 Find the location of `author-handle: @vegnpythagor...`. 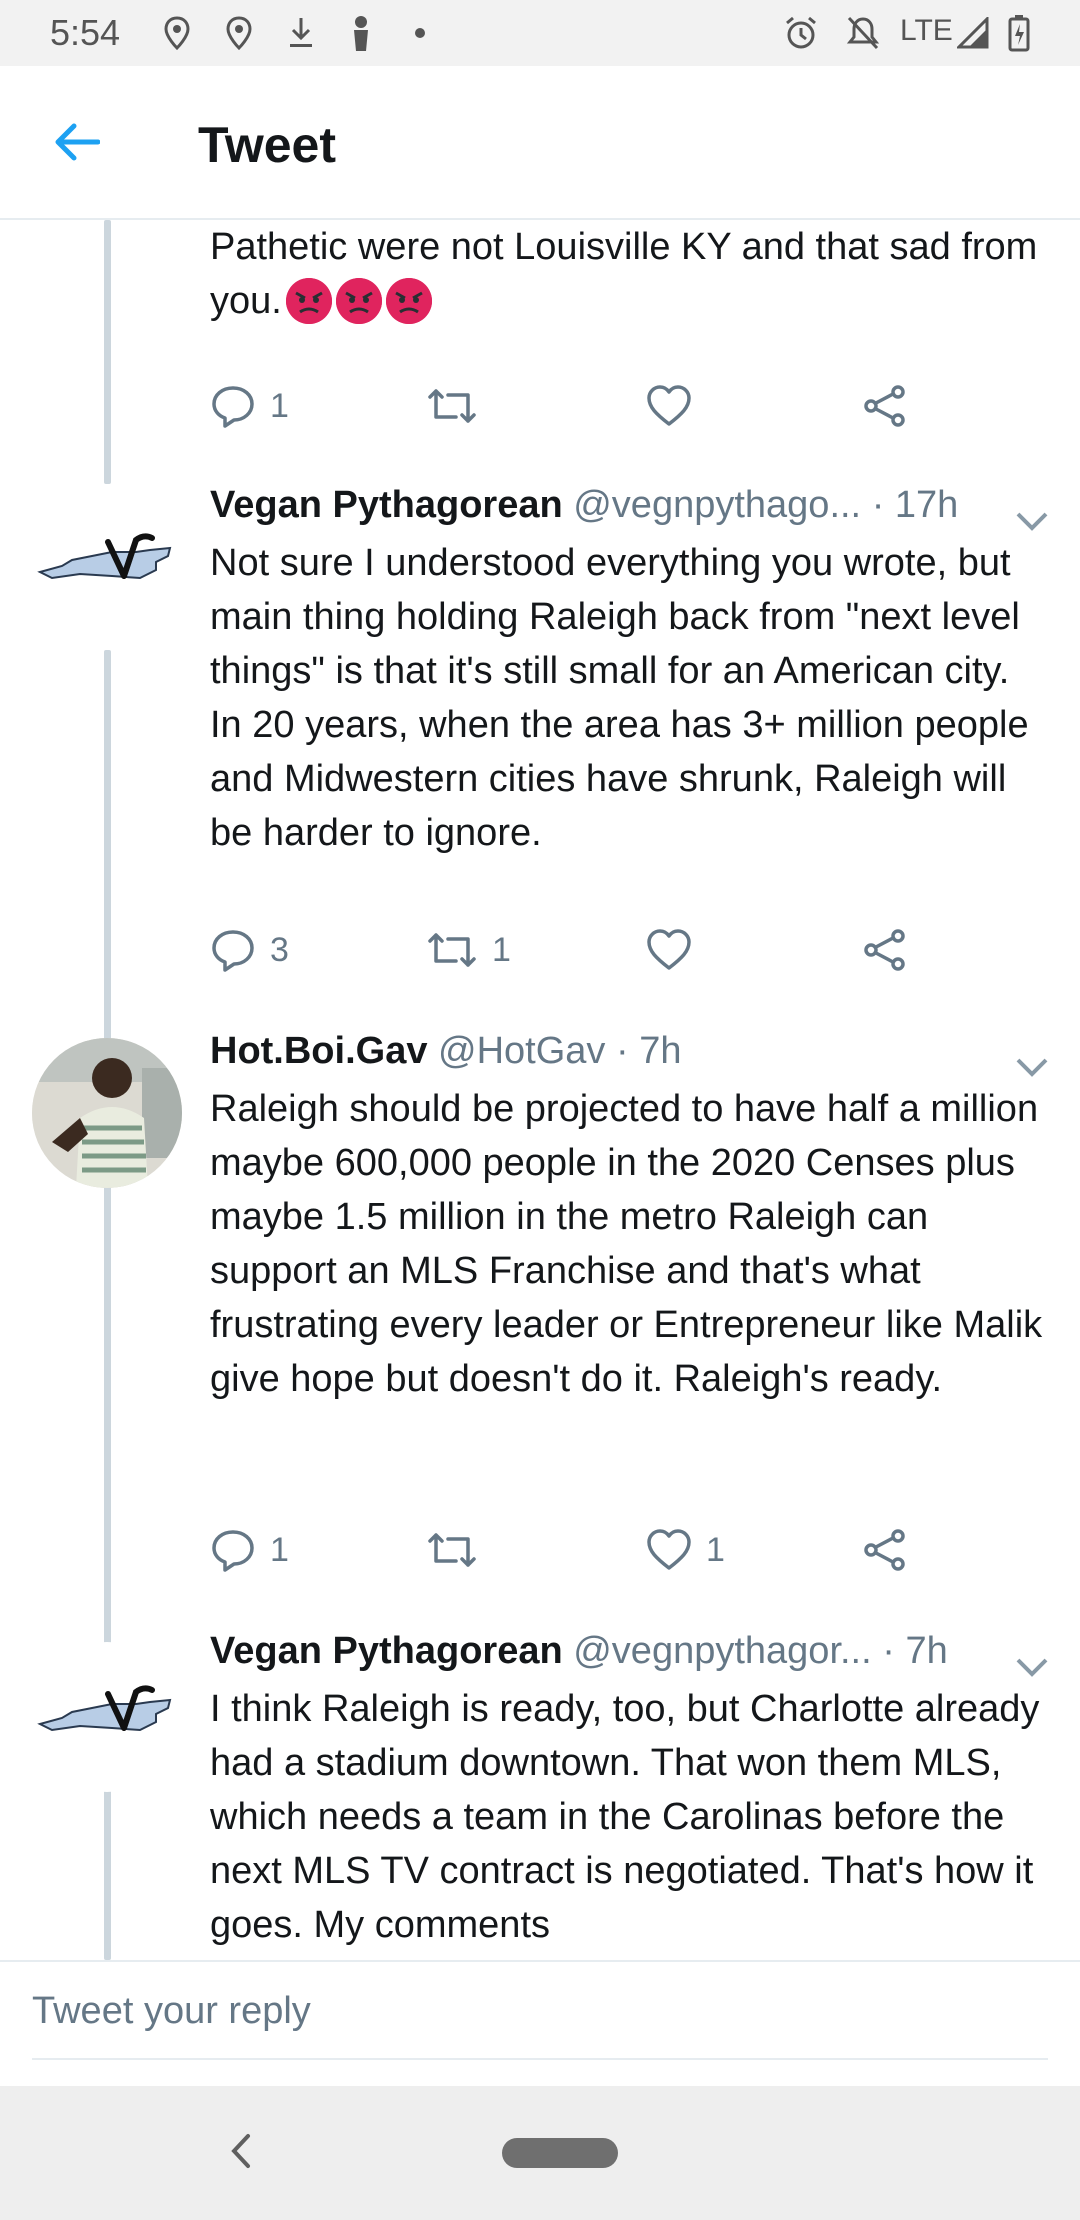

author-handle: @vegnpythagor... is located at coordinates (722, 1651).